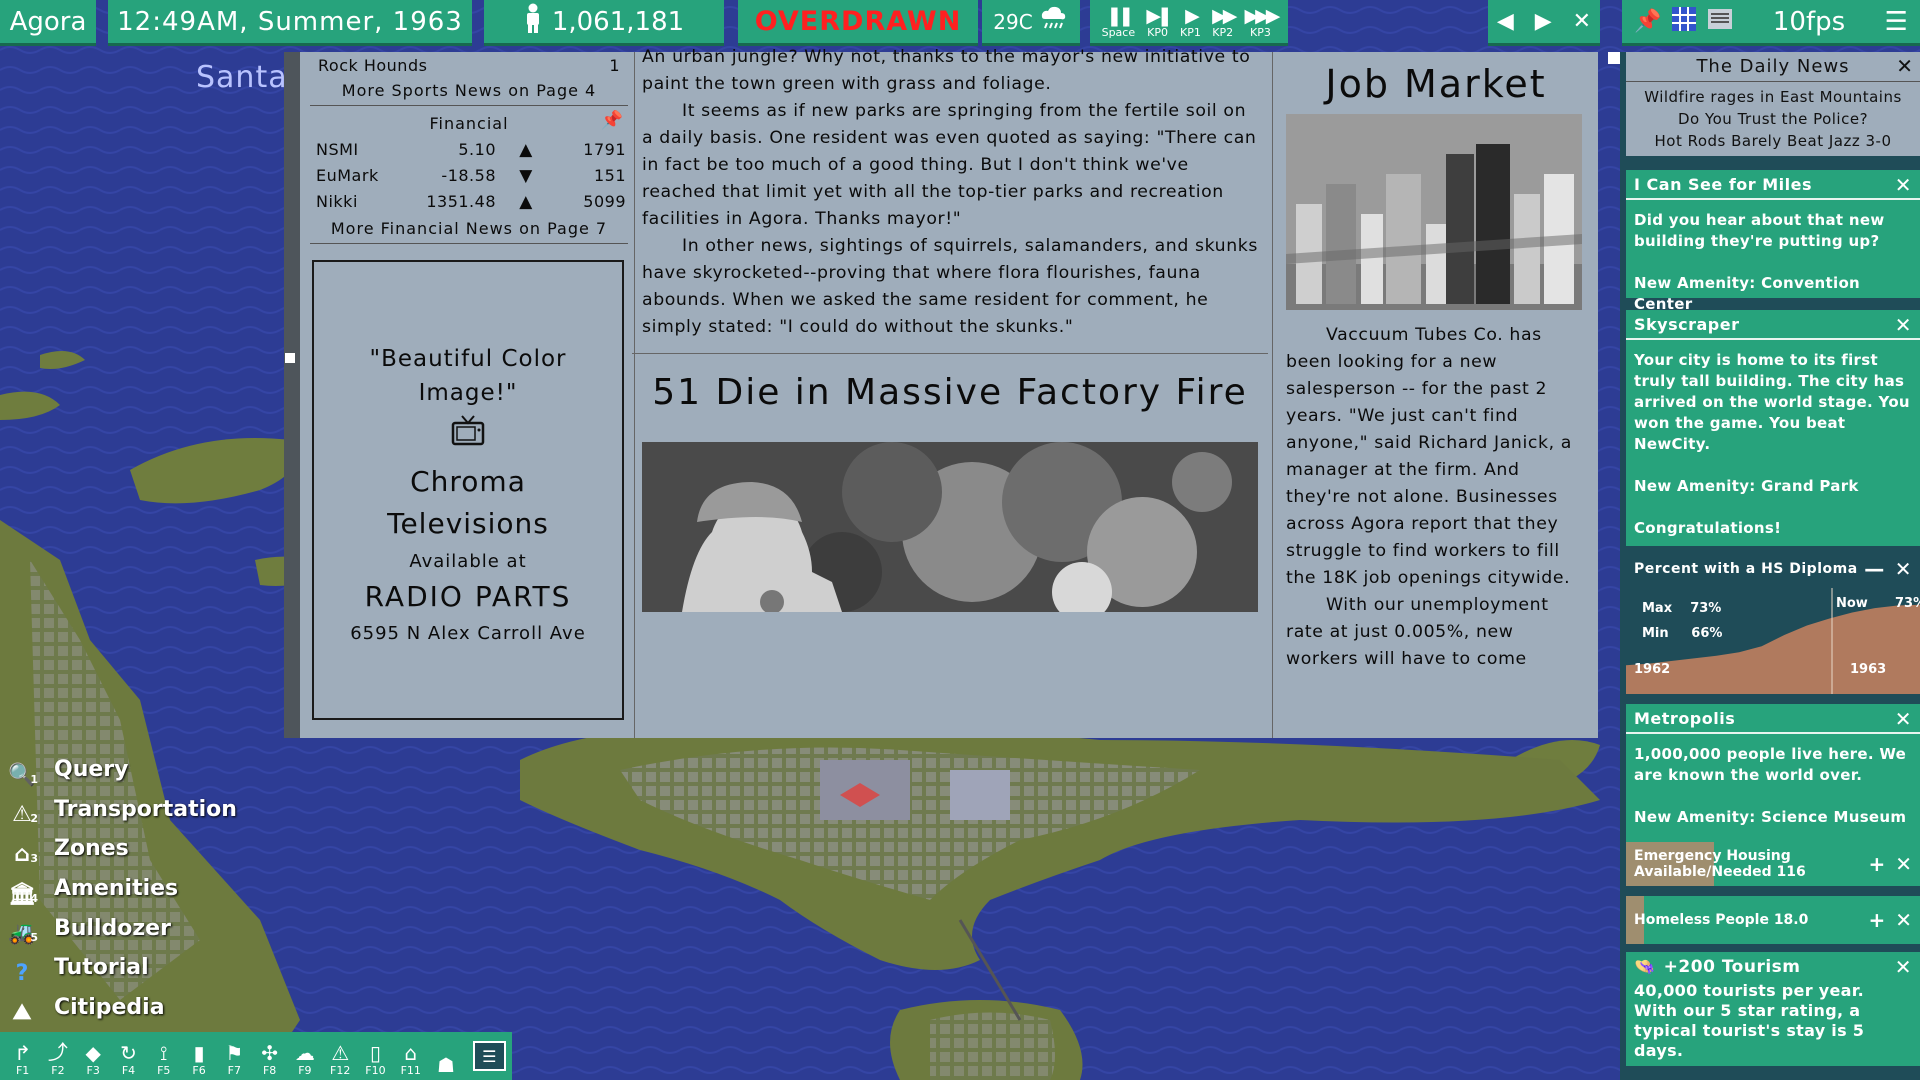 Image resolution: width=1920 pixels, height=1080 pixels. Describe the element at coordinates (1159, 22) in the screenshot. I see `speed-0-button: ▶❚ KP0` at that location.